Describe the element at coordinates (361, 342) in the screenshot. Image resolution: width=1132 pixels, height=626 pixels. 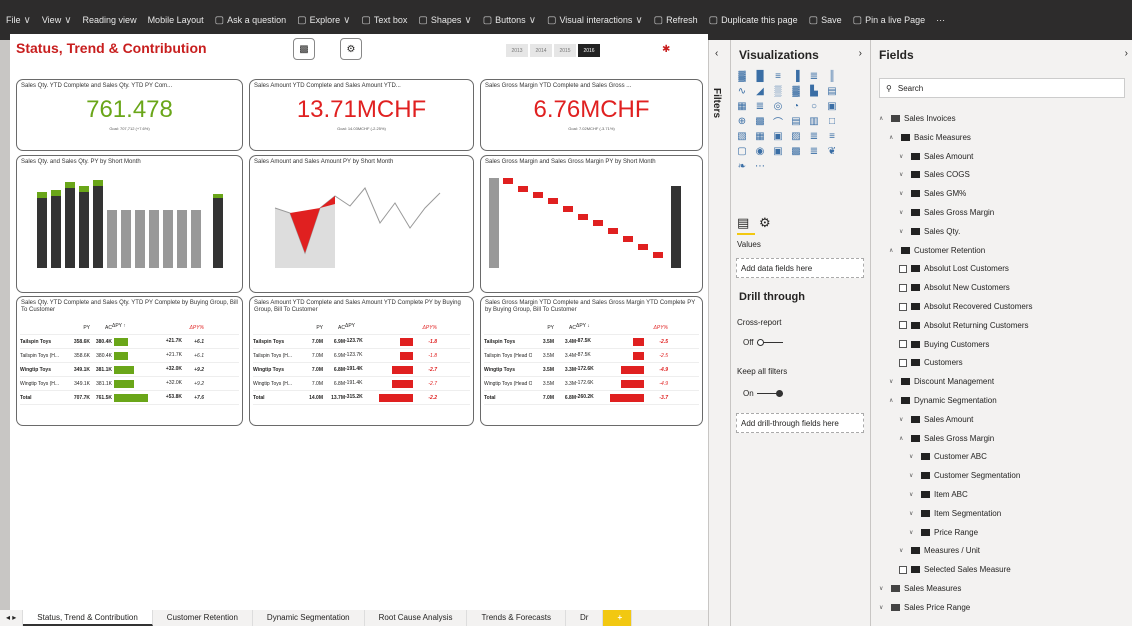
I see `table-row: Tailspin Toys 7.0M 6.9M -123.7K -1.8` at that location.